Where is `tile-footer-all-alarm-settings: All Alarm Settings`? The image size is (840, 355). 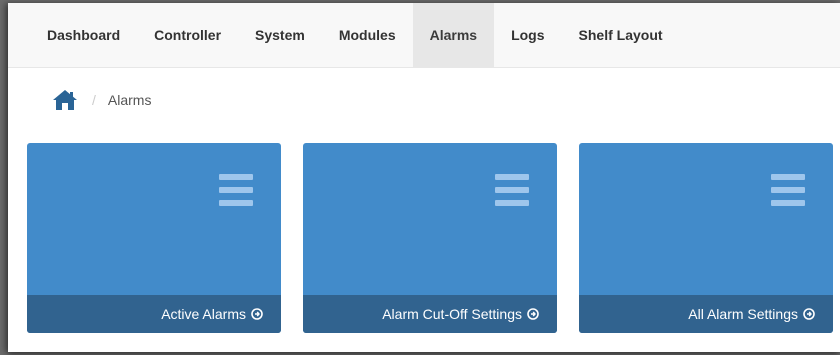
tile-footer-all-alarm-settings: All Alarm Settings is located at coordinates (706, 314).